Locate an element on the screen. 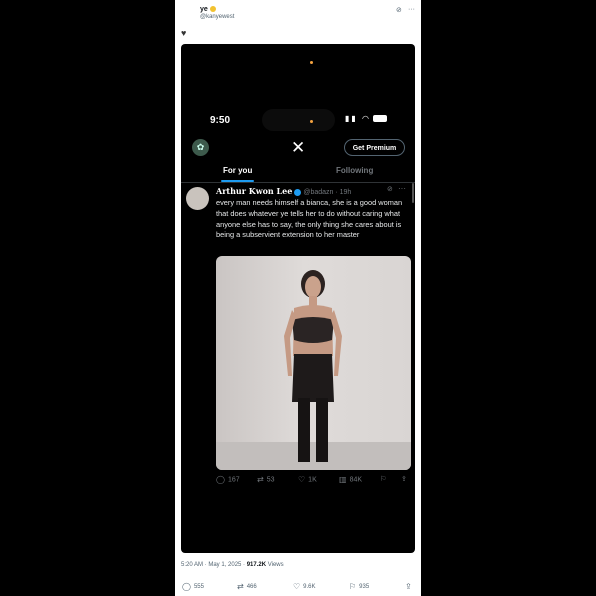  status-time: 9:50 is located at coordinates (220, 120).